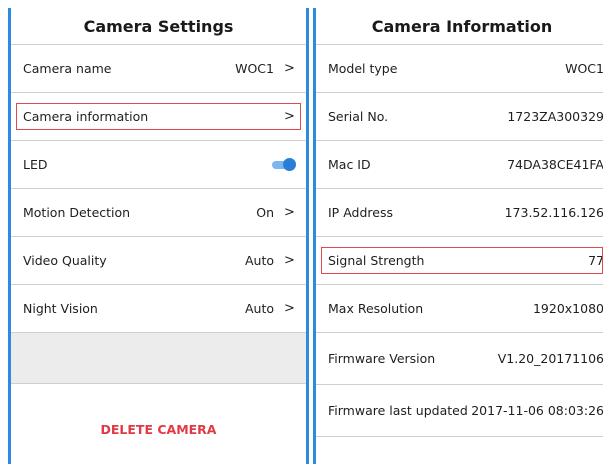  What do you see at coordinates (158, 213) in the screenshot?
I see `motion-detection-row: Motion Detection On >` at bounding box center [158, 213].